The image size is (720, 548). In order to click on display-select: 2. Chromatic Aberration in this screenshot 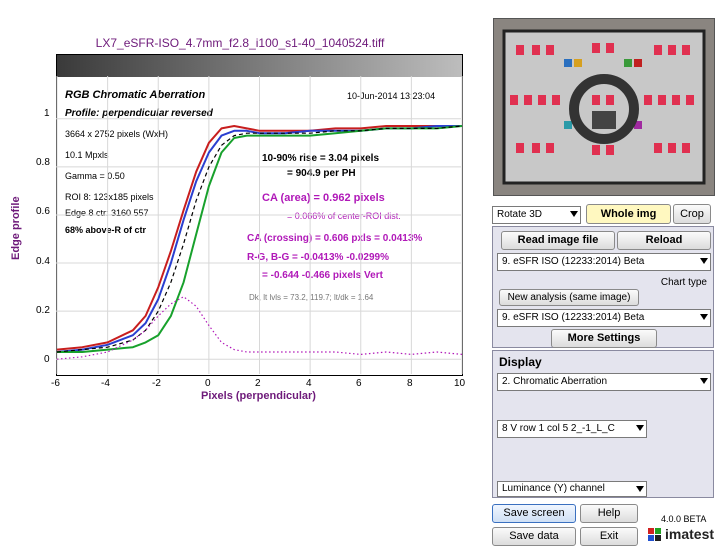, I will do `click(604, 382)`.